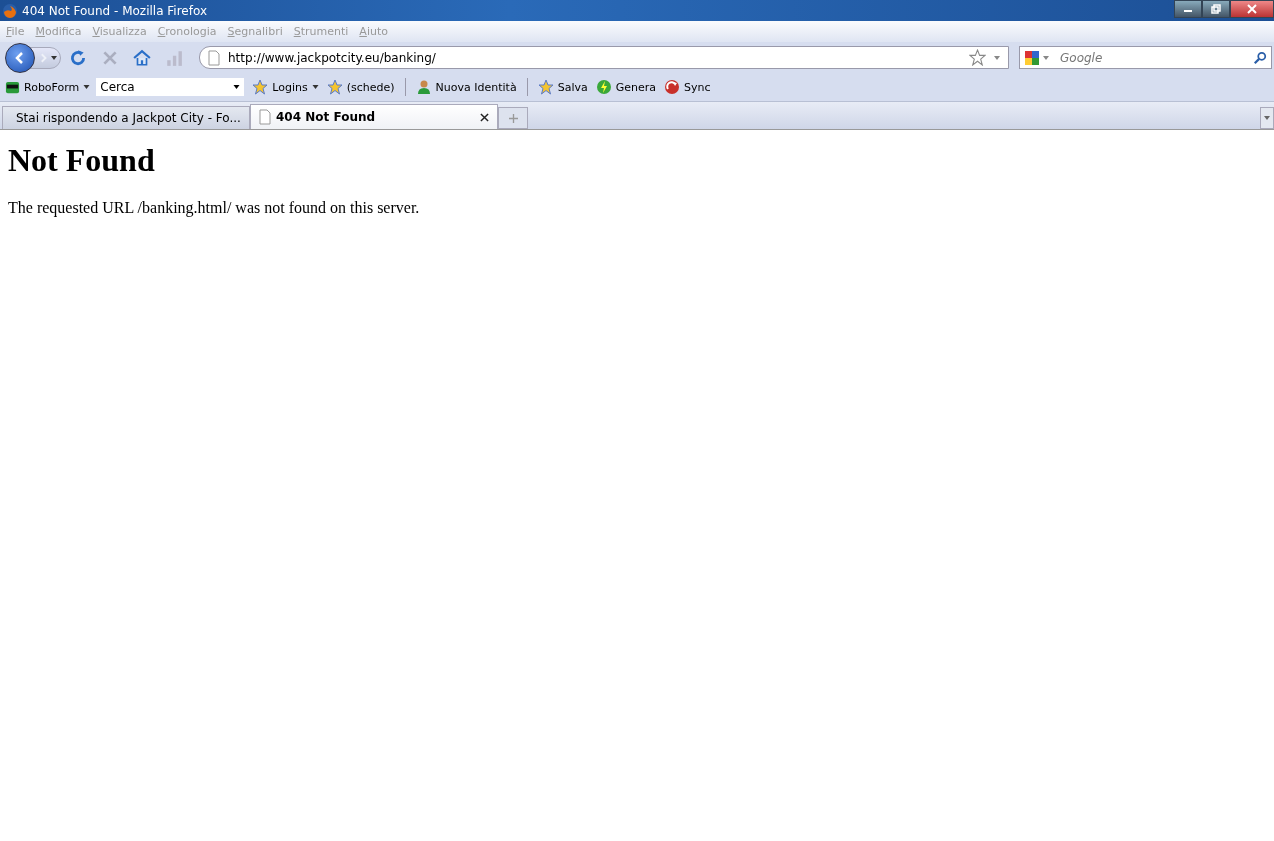 This screenshot has height=841, width=1274. Describe the element at coordinates (285, 87) in the screenshot. I see `toolbar-button: Logins` at that location.